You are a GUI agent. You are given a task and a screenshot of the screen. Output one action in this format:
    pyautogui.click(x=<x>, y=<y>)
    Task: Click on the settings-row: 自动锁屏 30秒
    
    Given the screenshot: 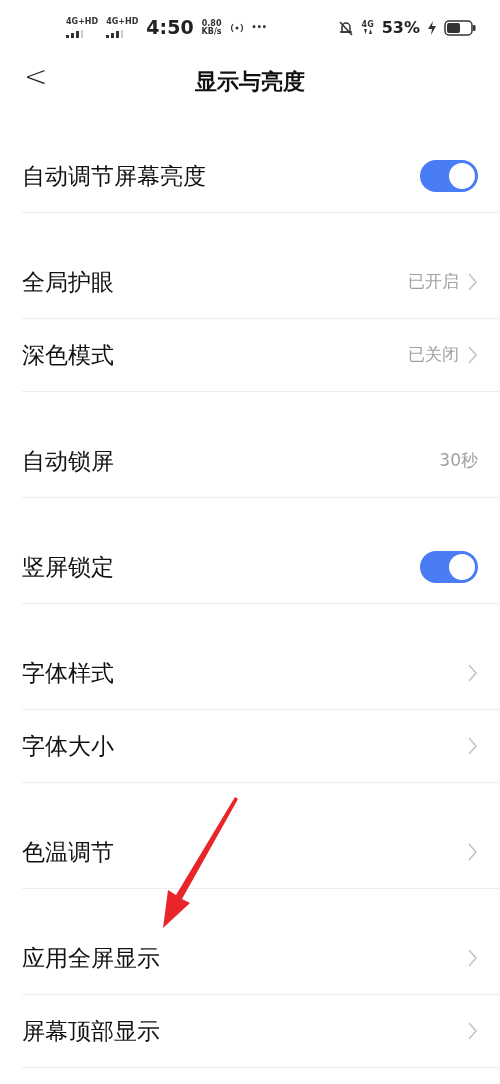 What is the action you would take?
    pyautogui.click(x=261, y=461)
    